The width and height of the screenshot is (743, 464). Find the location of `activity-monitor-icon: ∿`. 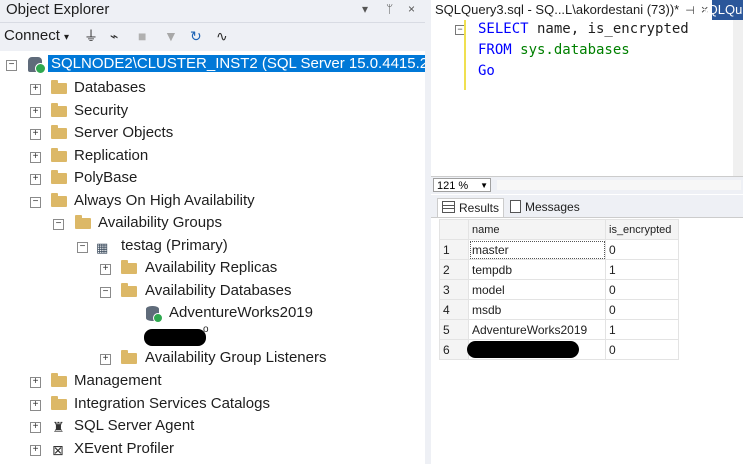

activity-monitor-icon: ∿ is located at coordinates (222, 36).